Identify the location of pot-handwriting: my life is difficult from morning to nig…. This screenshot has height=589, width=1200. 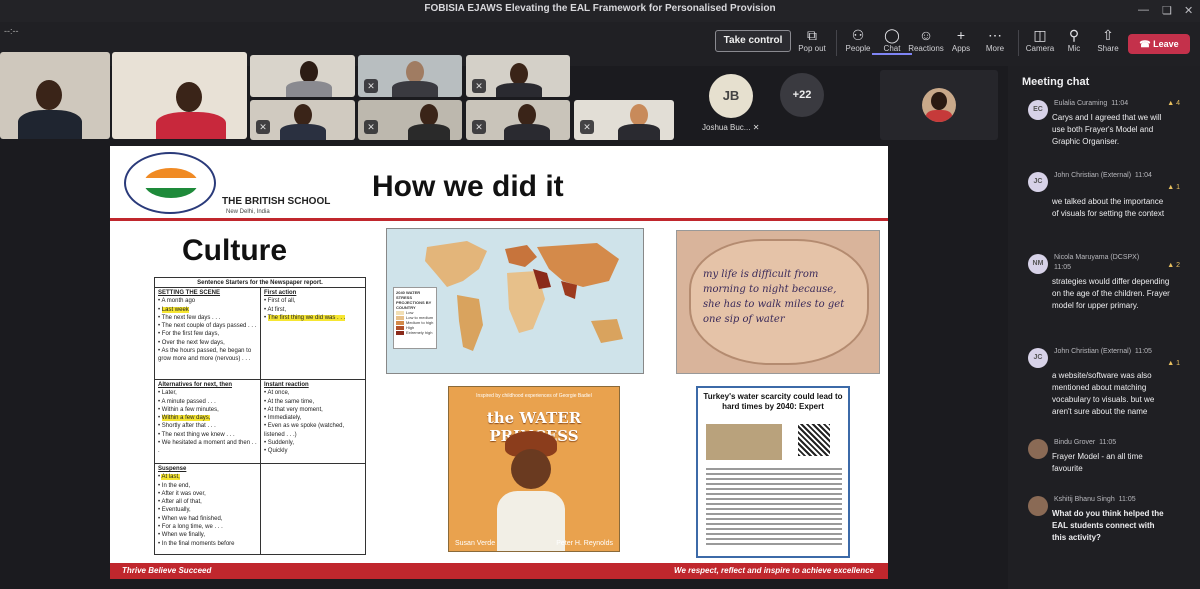
(774, 297).